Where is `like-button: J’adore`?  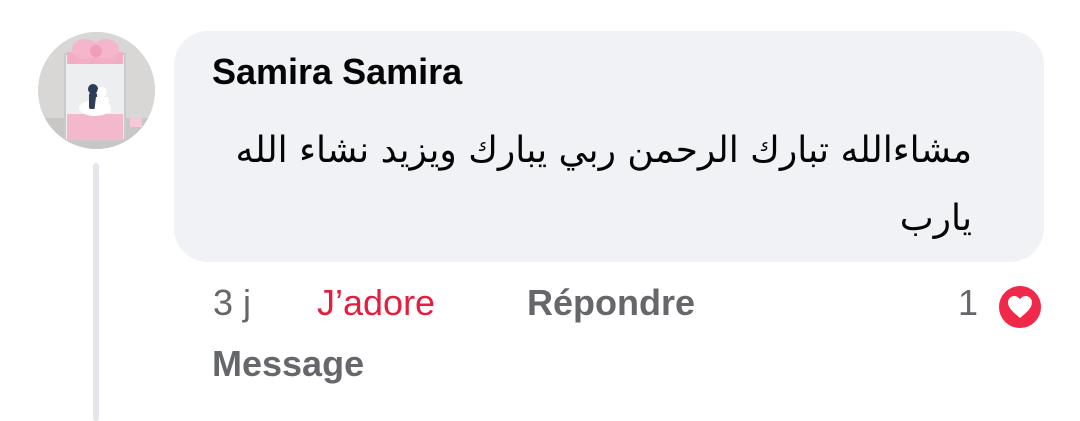
like-button: J’adore is located at coordinates (376, 303).